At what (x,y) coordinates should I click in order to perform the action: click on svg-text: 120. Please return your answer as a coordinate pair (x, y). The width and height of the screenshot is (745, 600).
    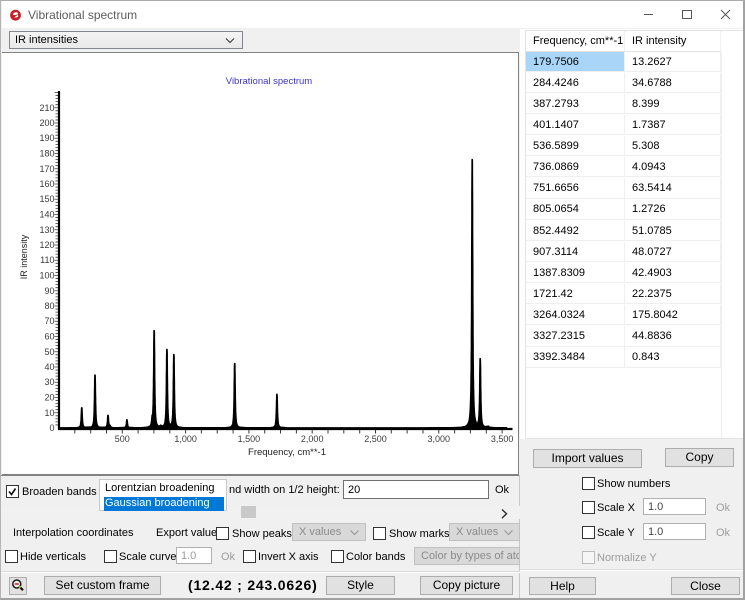
    Looking at the image, I should click on (46, 245).